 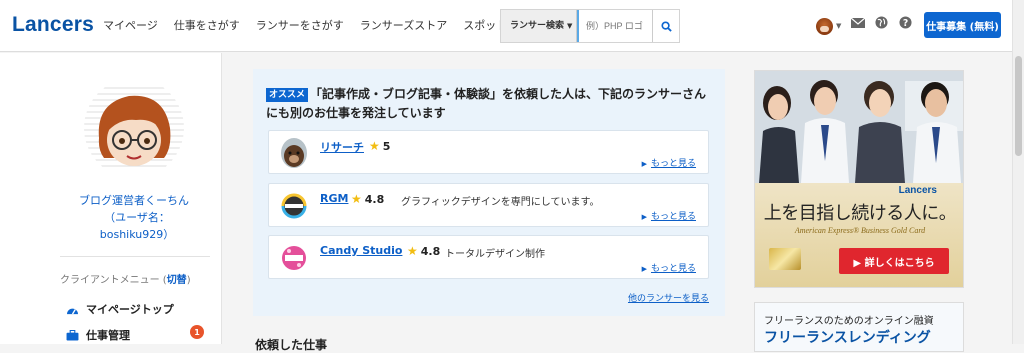 What do you see at coordinates (1018, 106) in the screenshot?
I see `scroll-thumb` at bounding box center [1018, 106].